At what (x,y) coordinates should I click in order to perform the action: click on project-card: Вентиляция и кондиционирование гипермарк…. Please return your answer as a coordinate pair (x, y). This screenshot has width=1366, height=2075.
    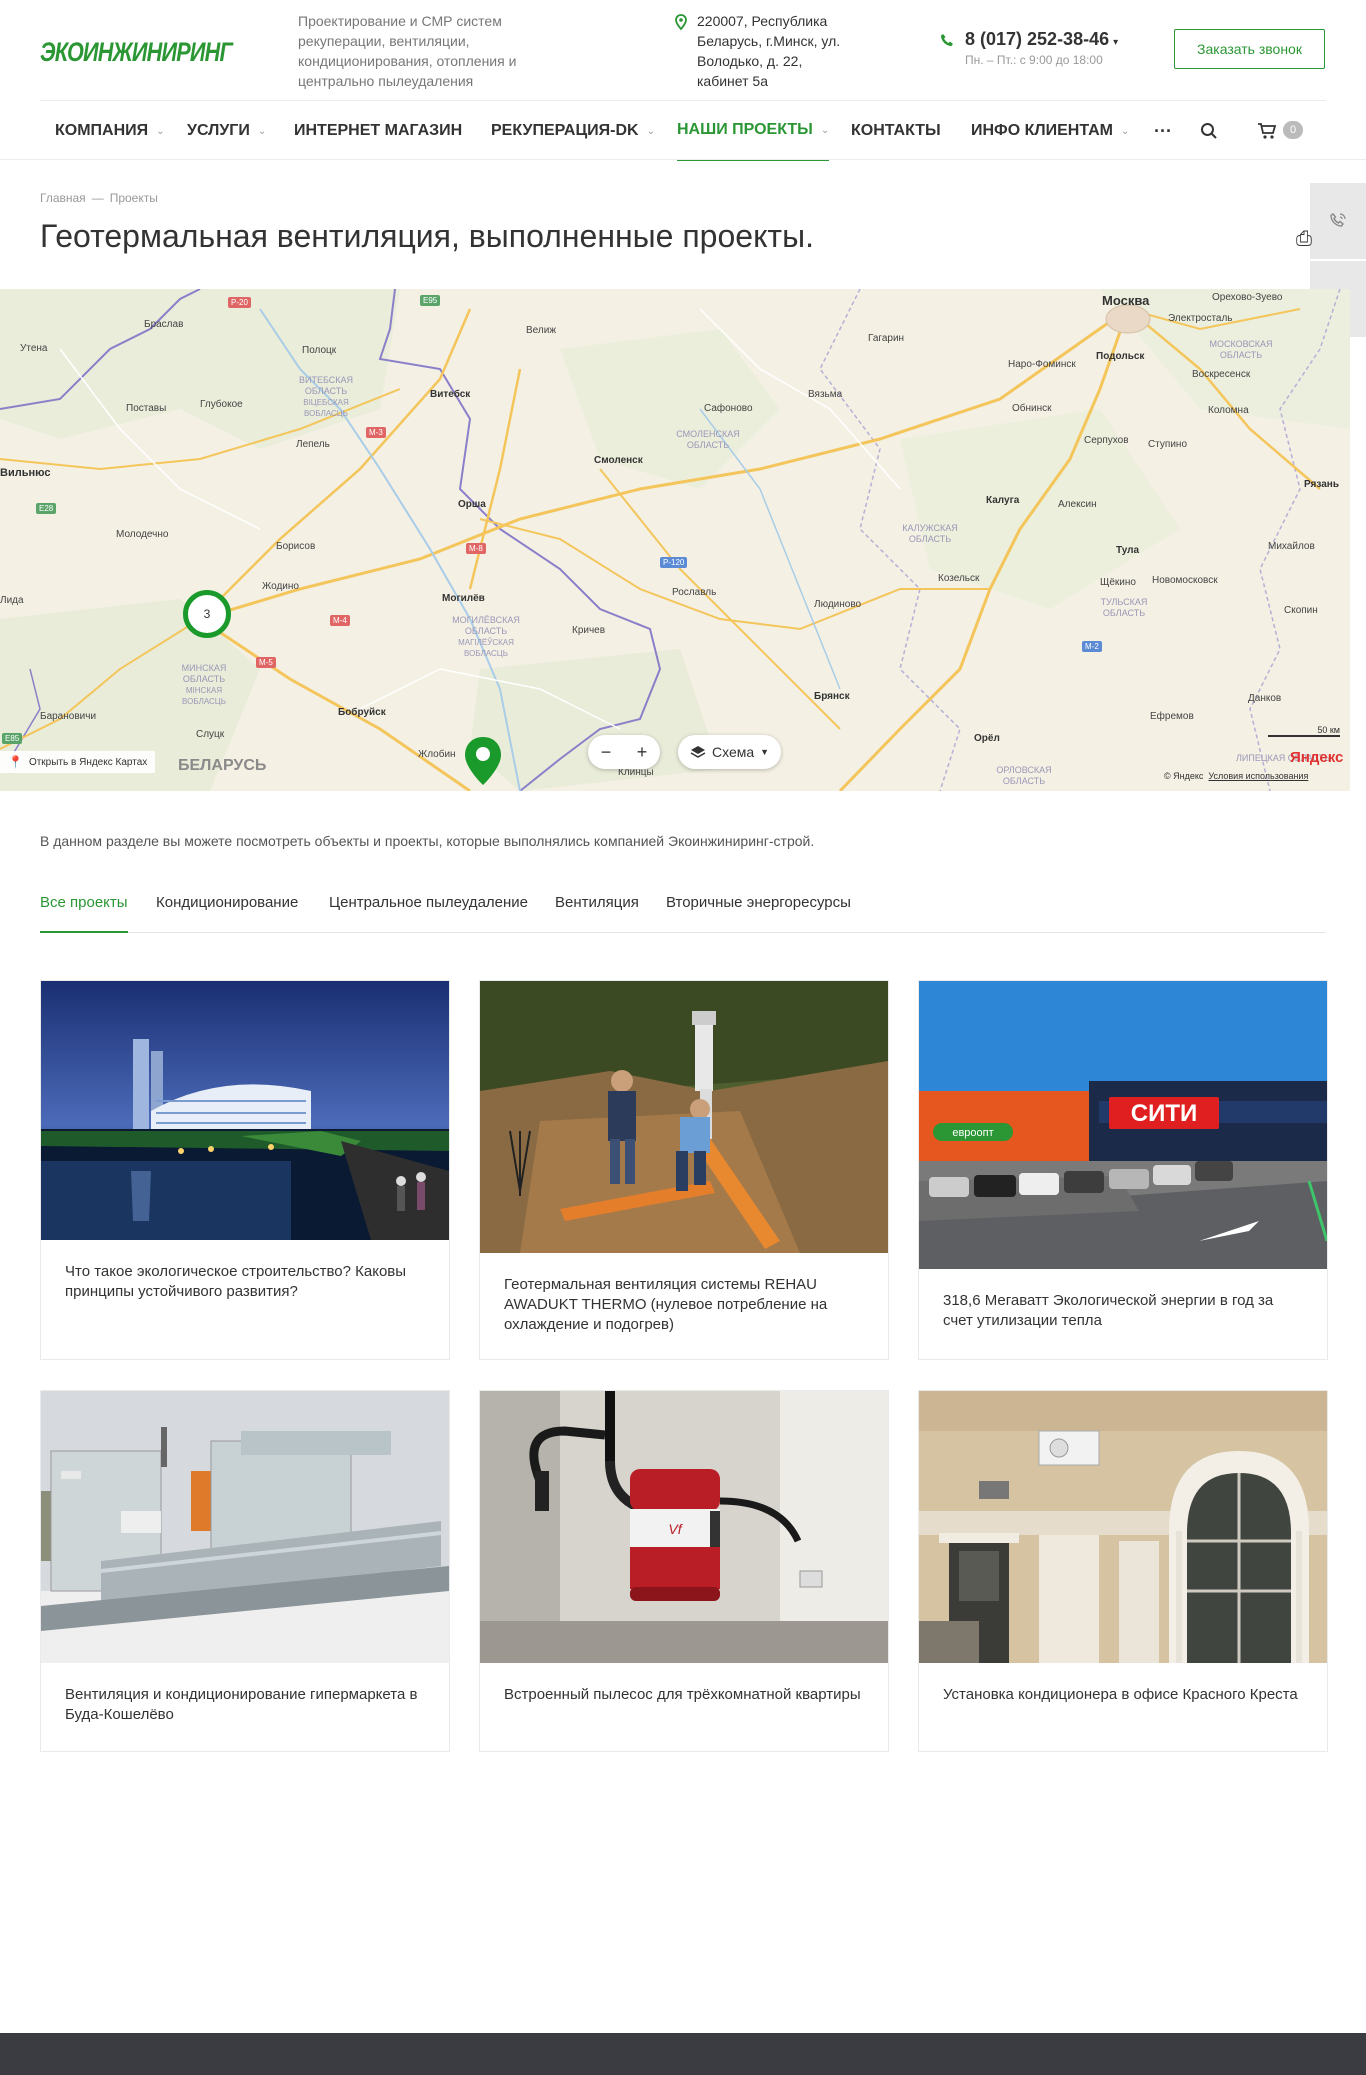
    Looking at the image, I should click on (245, 1571).